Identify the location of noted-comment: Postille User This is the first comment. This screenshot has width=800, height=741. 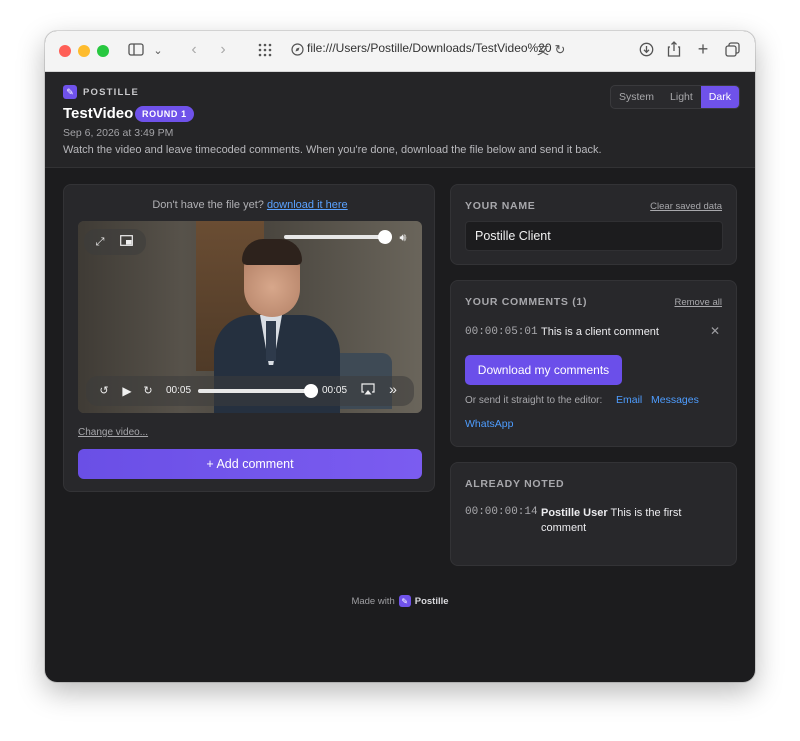
(631, 521).